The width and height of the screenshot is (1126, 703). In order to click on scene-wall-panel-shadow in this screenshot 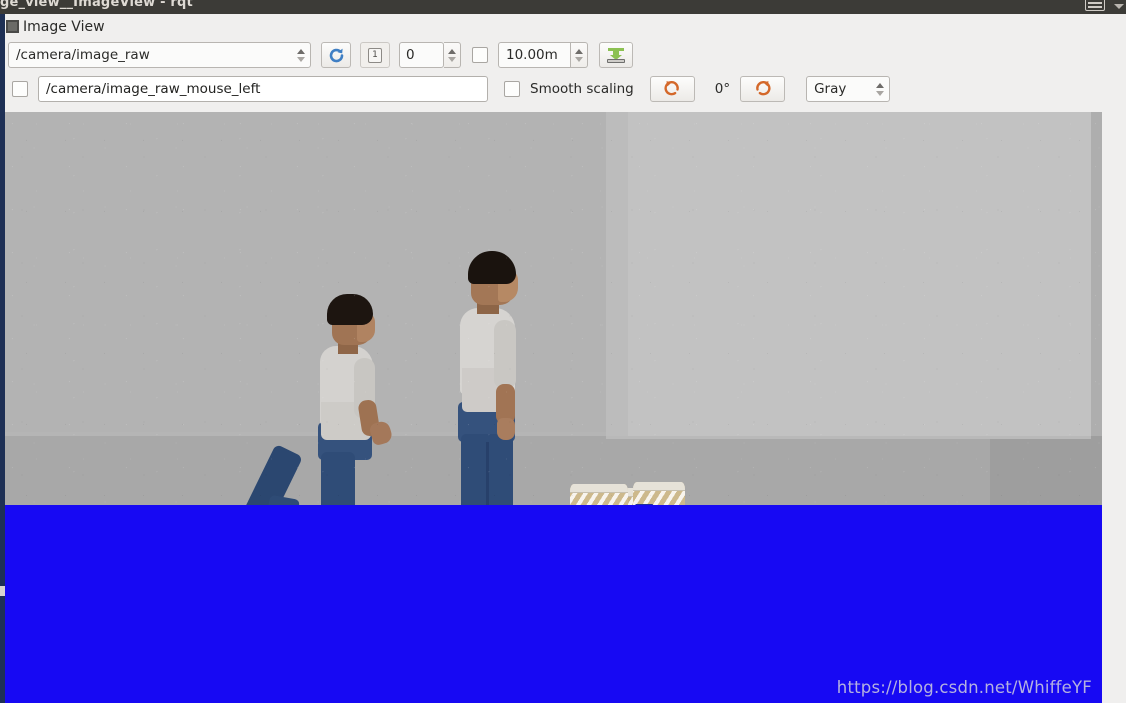, I will do `click(617, 274)`.